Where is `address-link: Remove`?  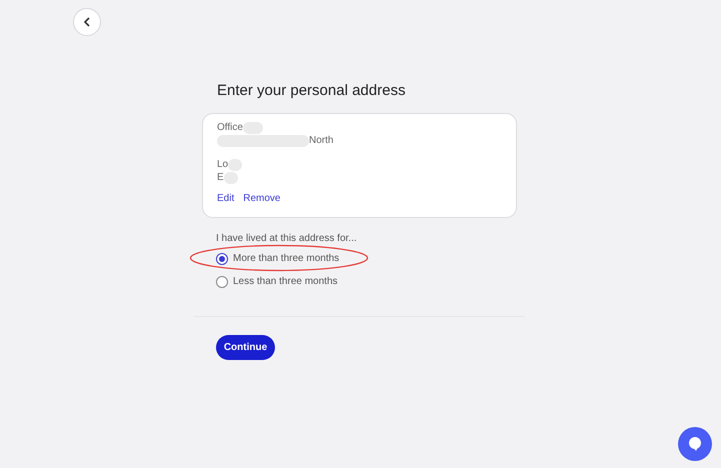
address-link: Remove is located at coordinates (261, 198).